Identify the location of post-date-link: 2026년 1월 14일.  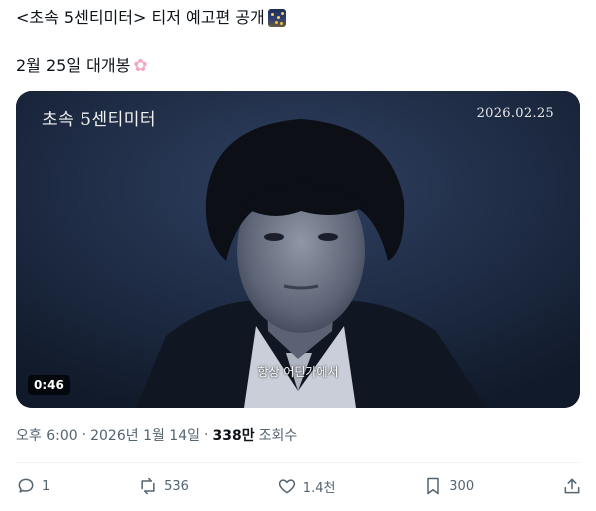
(145, 435).